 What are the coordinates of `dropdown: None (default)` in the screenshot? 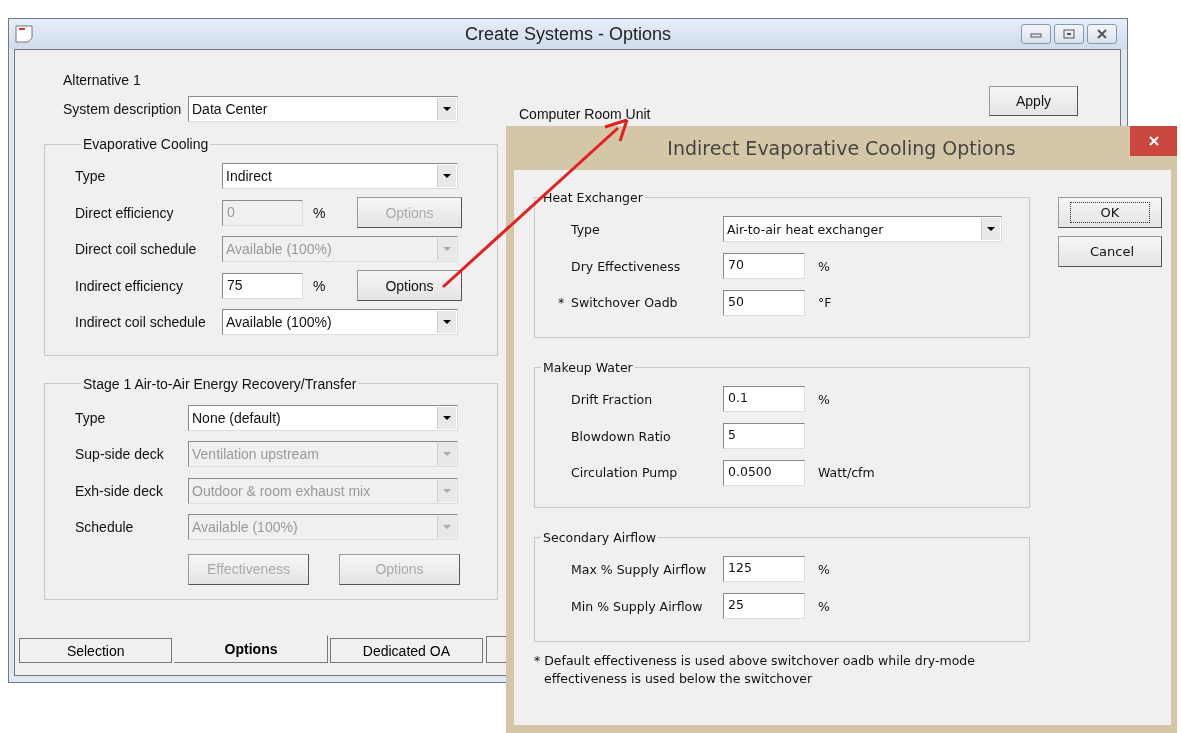 It's located at (323, 417).